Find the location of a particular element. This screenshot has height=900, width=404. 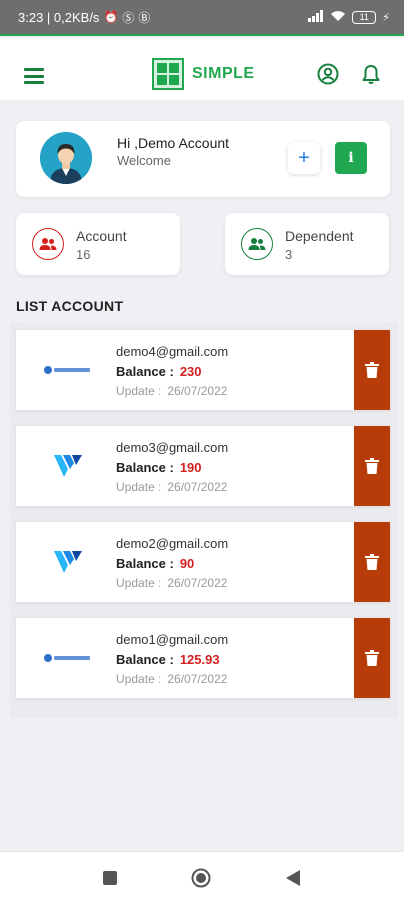

triangle-back-icon is located at coordinates (293, 878).